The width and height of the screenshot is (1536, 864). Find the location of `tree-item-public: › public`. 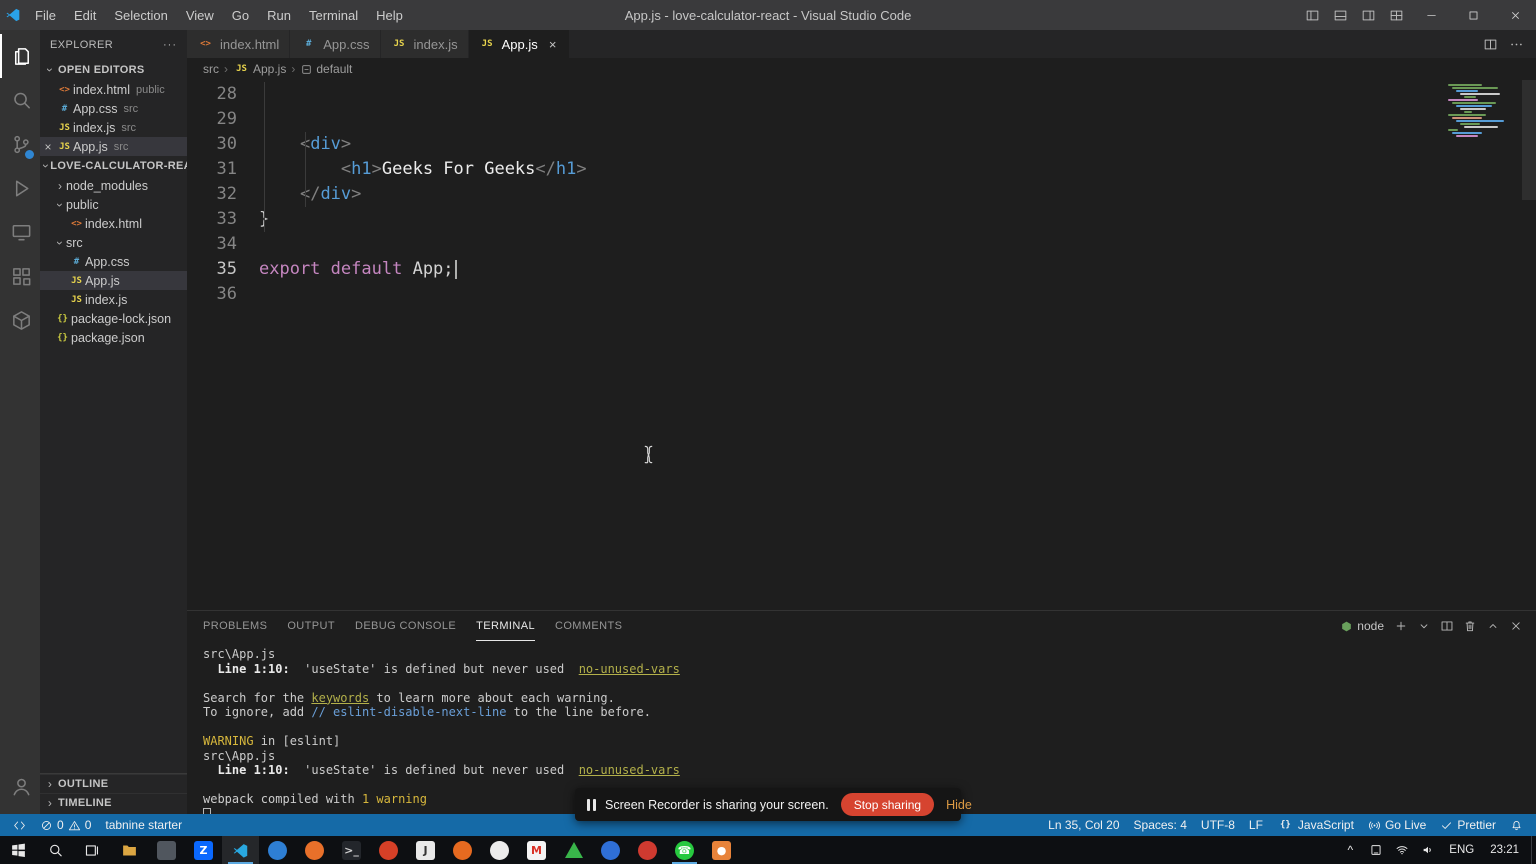

tree-item-public: › public is located at coordinates (113, 204).